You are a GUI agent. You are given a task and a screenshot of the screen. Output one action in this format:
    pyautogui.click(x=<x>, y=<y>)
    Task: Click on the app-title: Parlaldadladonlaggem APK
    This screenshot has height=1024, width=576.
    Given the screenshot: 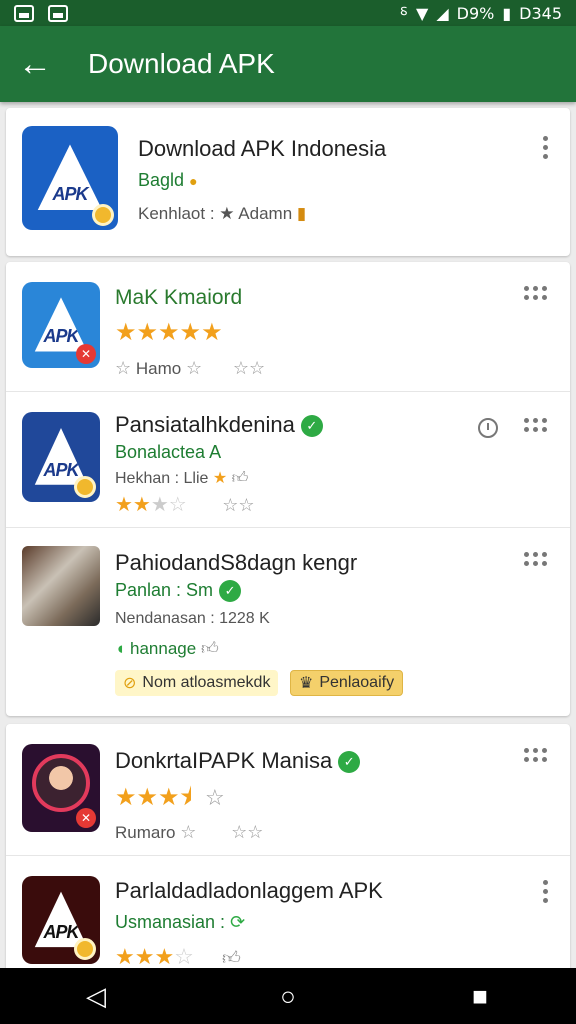 What is the action you would take?
    pyautogui.click(x=249, y=891)
    